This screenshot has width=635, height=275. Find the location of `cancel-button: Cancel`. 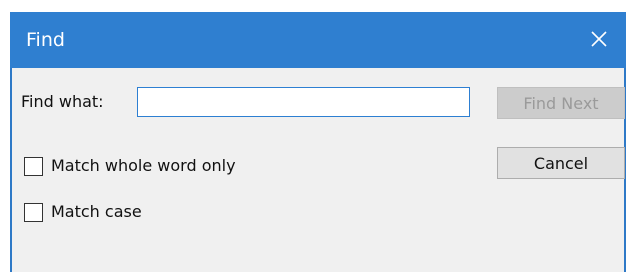

cancel-button: Cancel is located at coordinates (561, 163).